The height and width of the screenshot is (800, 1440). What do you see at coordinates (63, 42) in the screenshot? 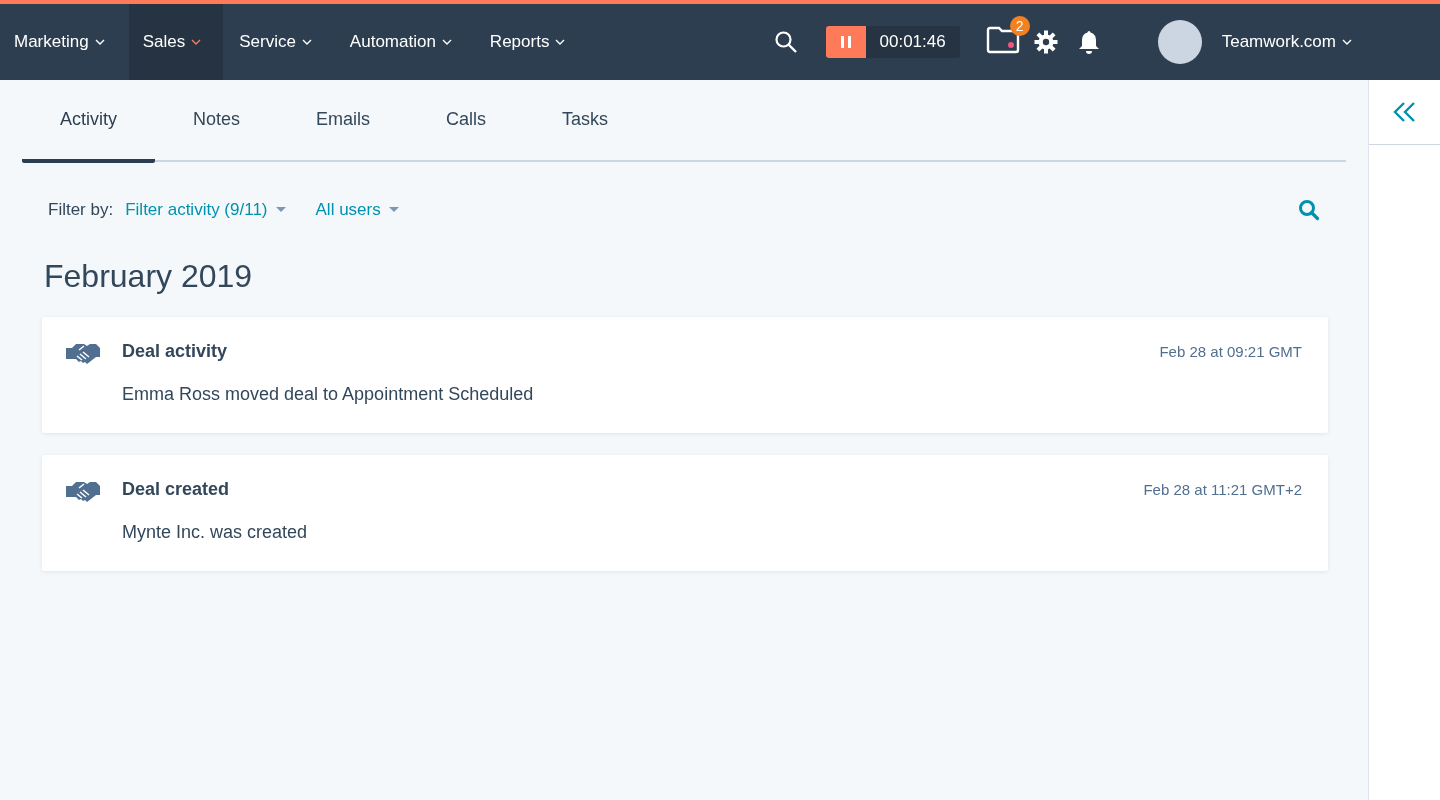
I see `nav-menu-item: Marketing` at bounding box center [63, 42].